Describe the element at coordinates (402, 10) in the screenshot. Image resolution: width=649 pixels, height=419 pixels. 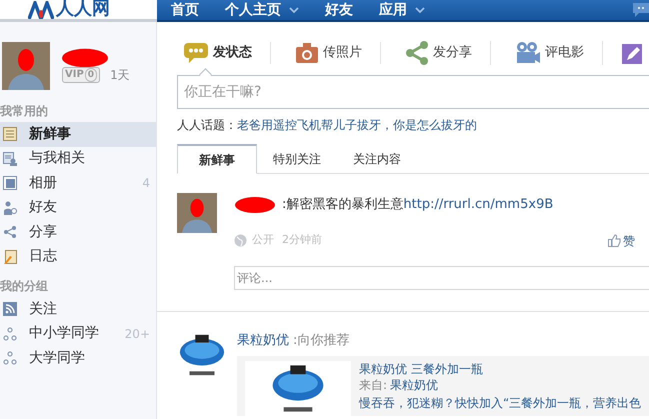
I see `nav-link: 应用` at that location.